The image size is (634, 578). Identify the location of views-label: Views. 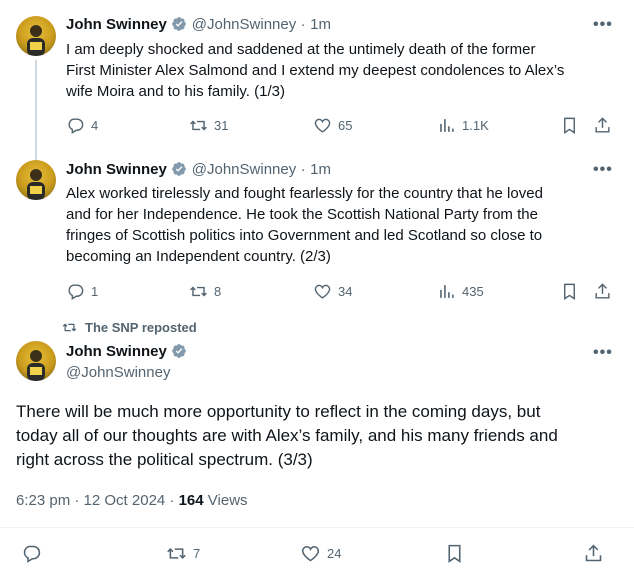
(225, 500).